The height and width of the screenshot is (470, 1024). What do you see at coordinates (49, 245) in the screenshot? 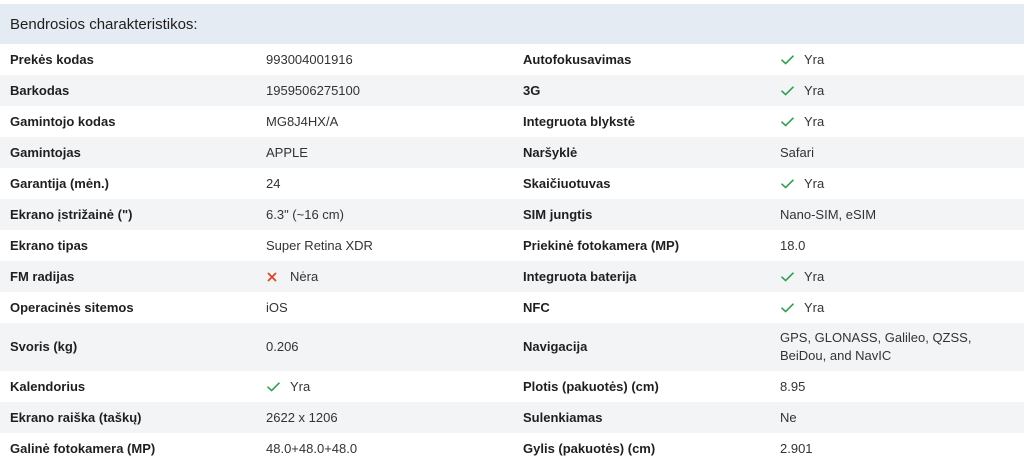
I see `spec-label: Ekrano tipas` at bounding box center [49, 245].